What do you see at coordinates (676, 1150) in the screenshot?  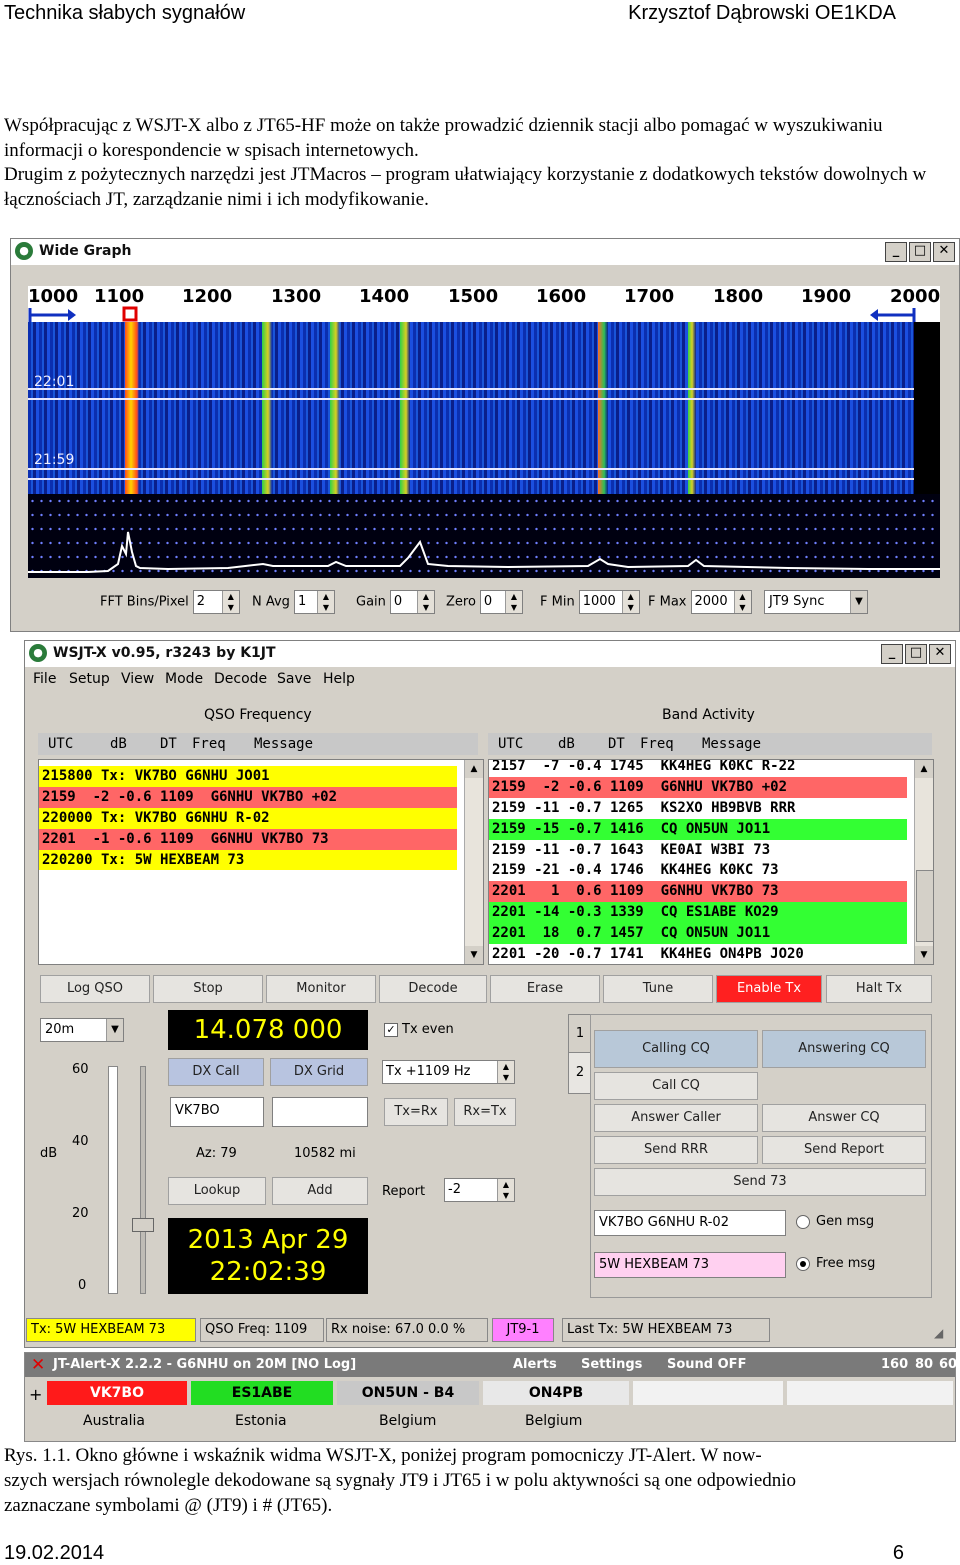 I see `send-rrr-button: Send RRR` at bounding box center [676, 1150].